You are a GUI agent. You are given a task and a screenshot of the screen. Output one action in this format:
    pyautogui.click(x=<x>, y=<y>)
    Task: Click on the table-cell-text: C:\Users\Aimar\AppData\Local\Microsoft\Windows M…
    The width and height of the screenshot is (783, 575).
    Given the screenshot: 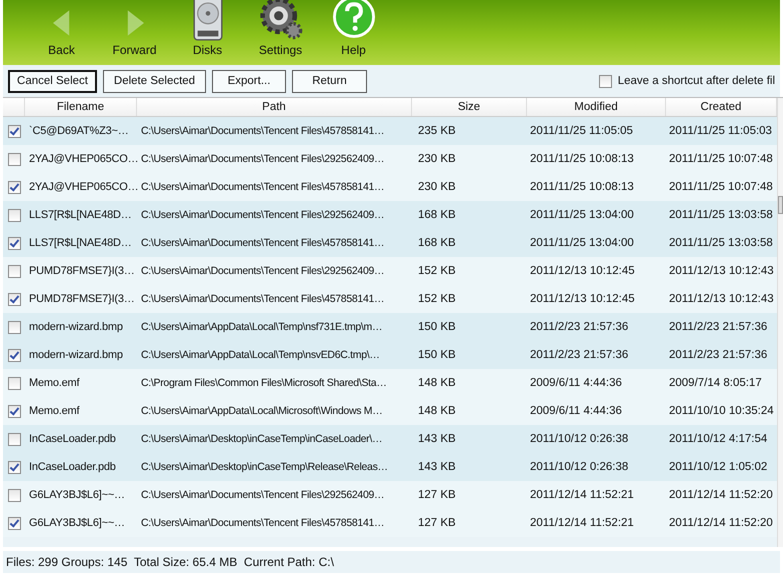 What is the action you would take?
    pyautogui.click(x=262, y=411)
    